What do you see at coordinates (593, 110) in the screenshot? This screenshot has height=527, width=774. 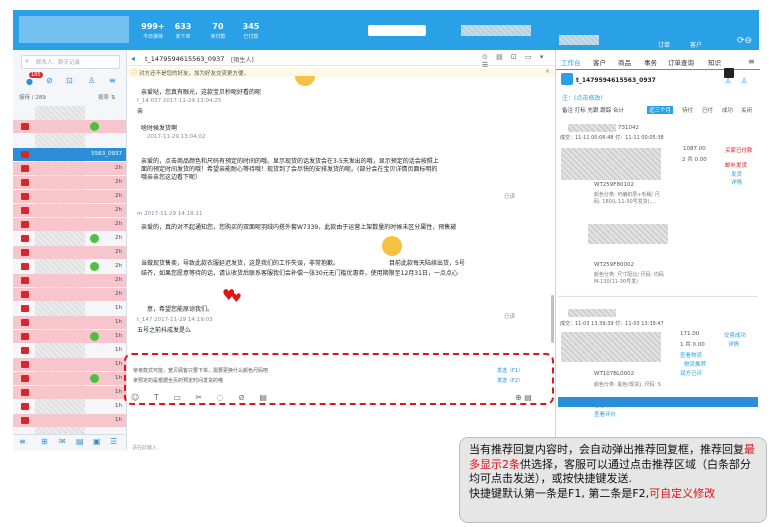 I see `note-options: 备注 打标 先跟 跟踪 合计` at bounding box center [593, 110].